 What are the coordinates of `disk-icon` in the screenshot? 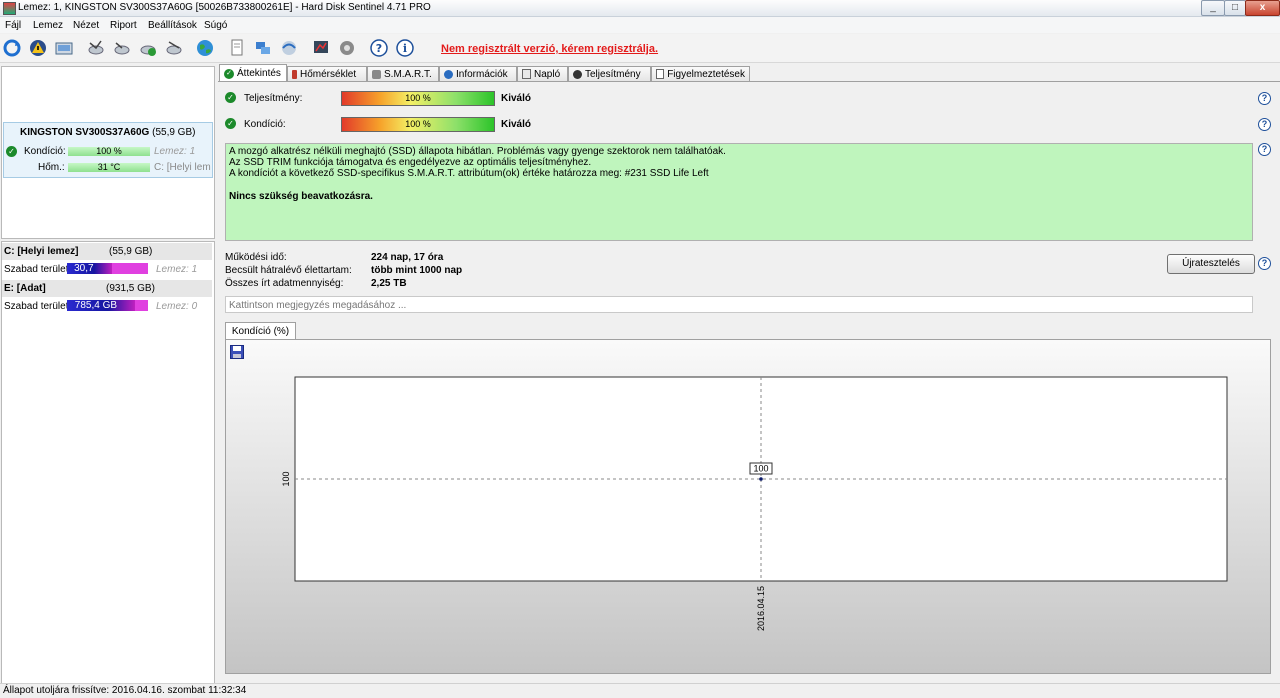 It's located at (376, 74).